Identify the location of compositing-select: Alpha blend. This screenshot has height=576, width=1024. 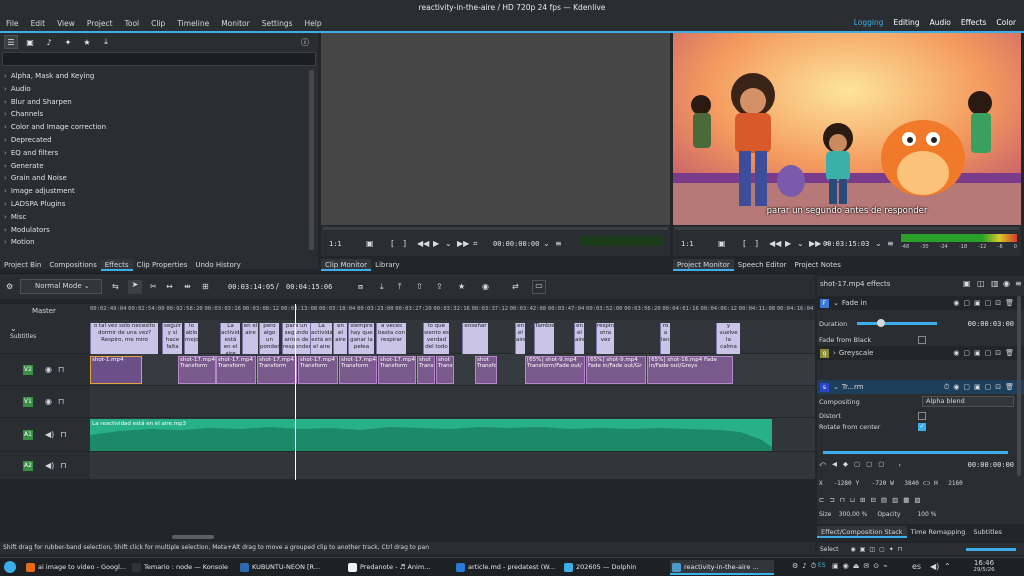
(968, 401).